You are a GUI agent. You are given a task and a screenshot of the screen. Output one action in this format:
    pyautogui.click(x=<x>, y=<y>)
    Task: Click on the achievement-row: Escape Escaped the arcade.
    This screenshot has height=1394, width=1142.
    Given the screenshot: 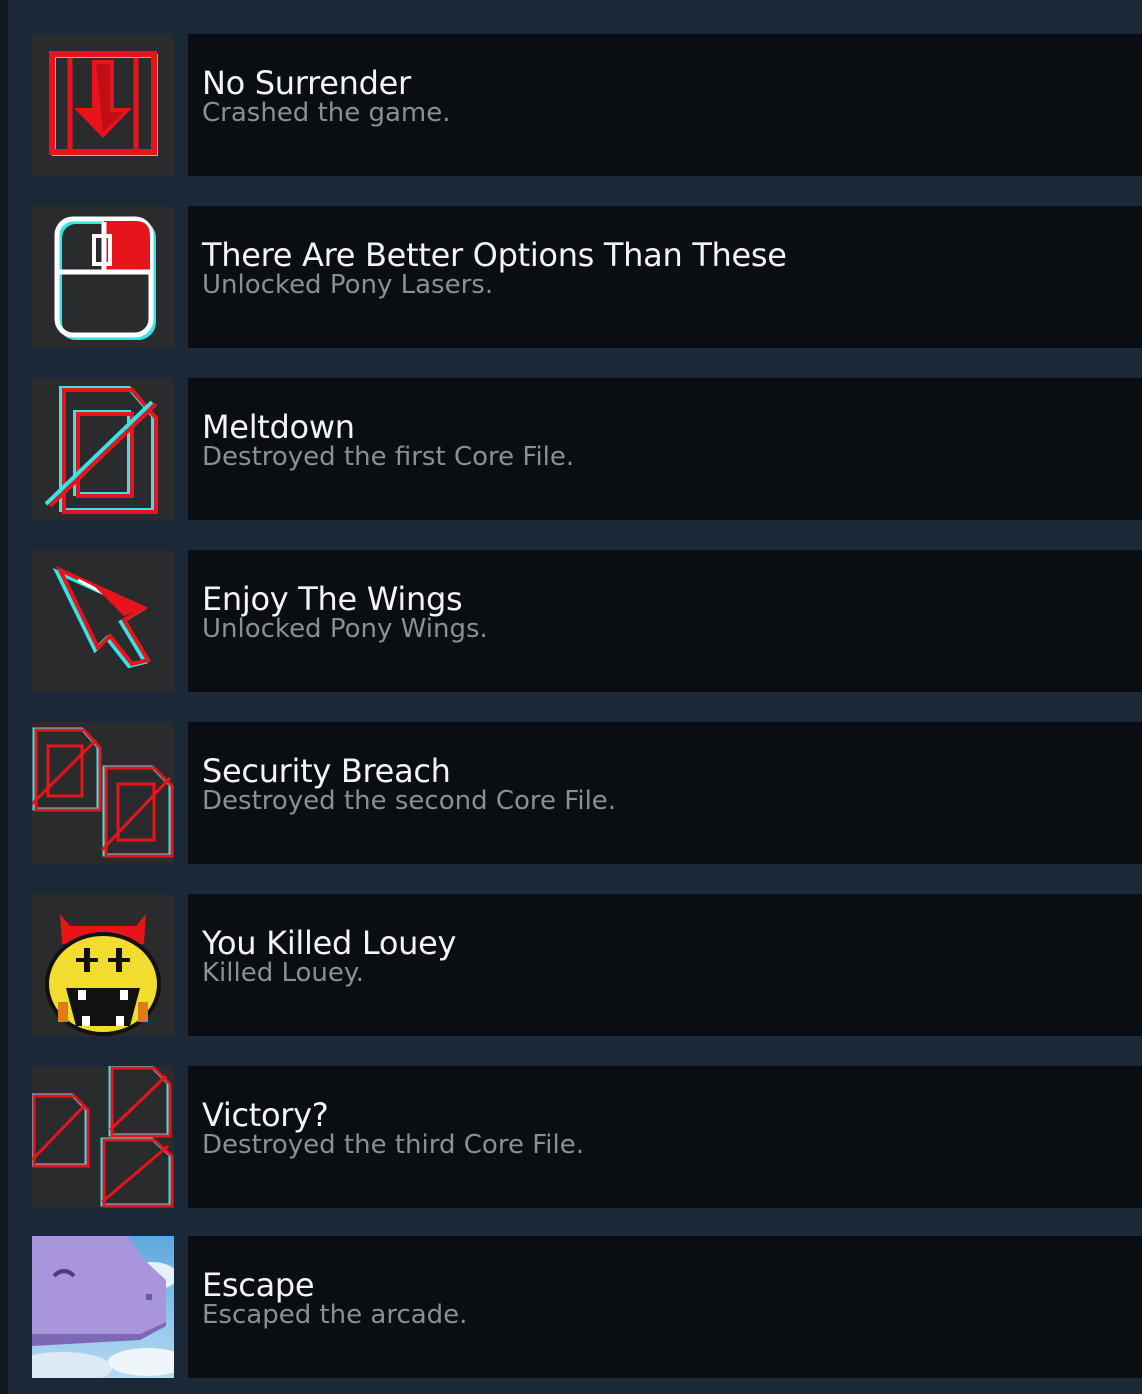 What is the action you would take?
    pyautogui.click(x=587, y=1307)
    